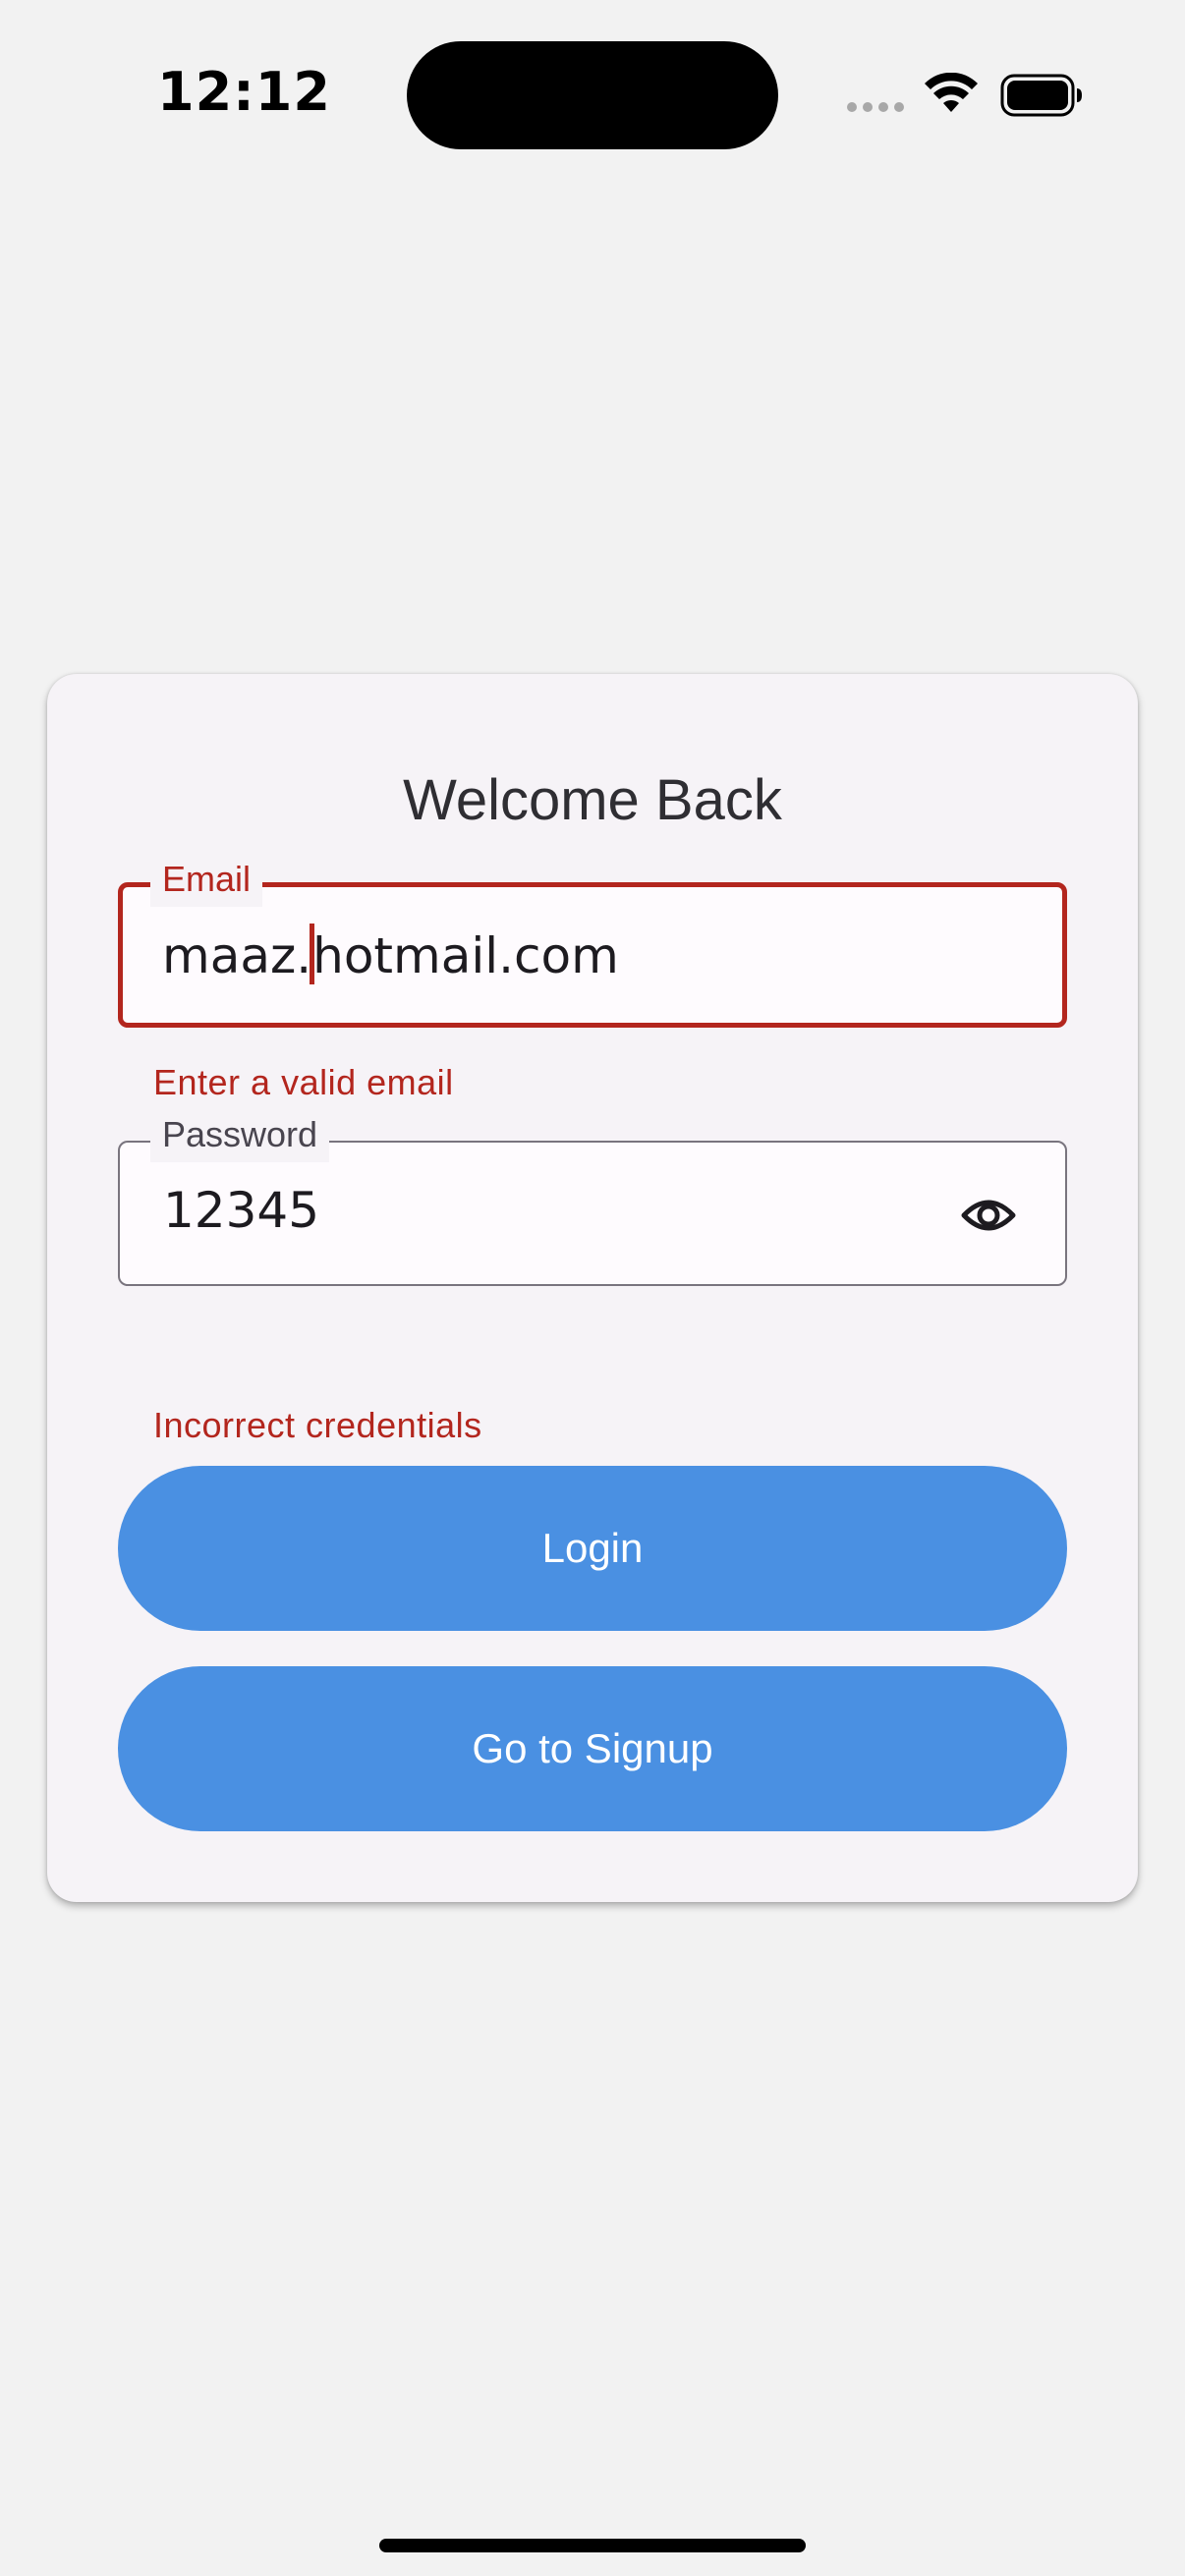 This screenshot has width=1185, height=2576. What do you see at coordinates (592, 95) in the screenshot?
I see `dynamic-island` at bounding box center [592, 95].